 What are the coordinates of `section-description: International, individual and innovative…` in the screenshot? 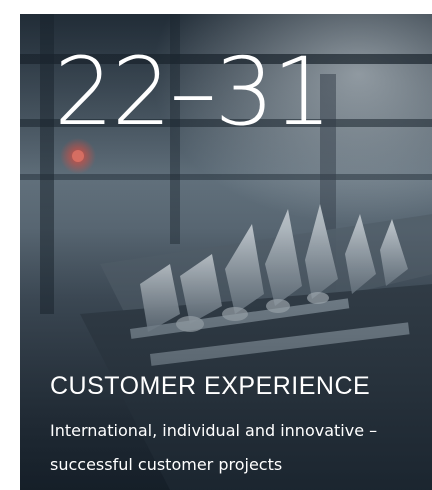 It's located at (214, 447).